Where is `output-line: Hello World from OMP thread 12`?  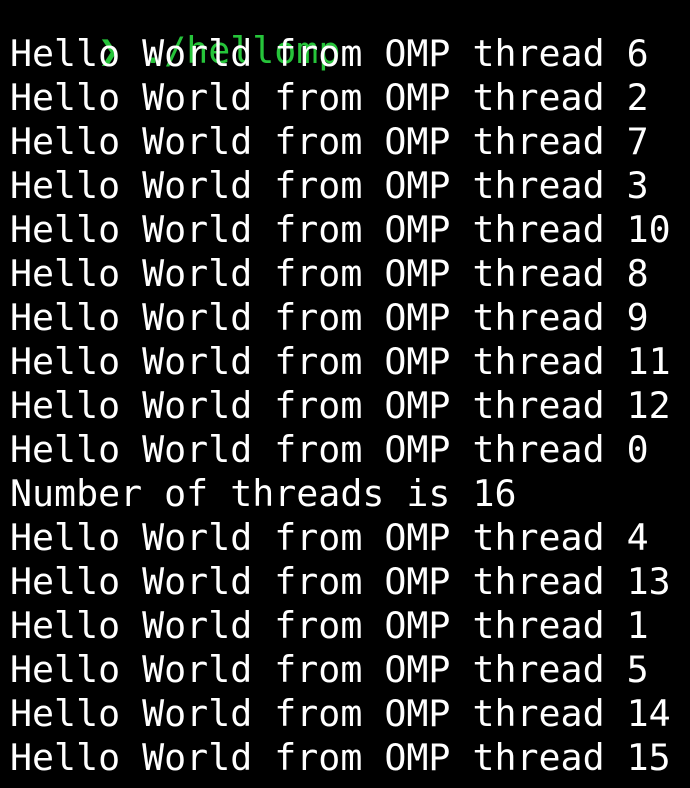
output-line: Hello World from OMP thread 12 is located at coordinates (340, 405).